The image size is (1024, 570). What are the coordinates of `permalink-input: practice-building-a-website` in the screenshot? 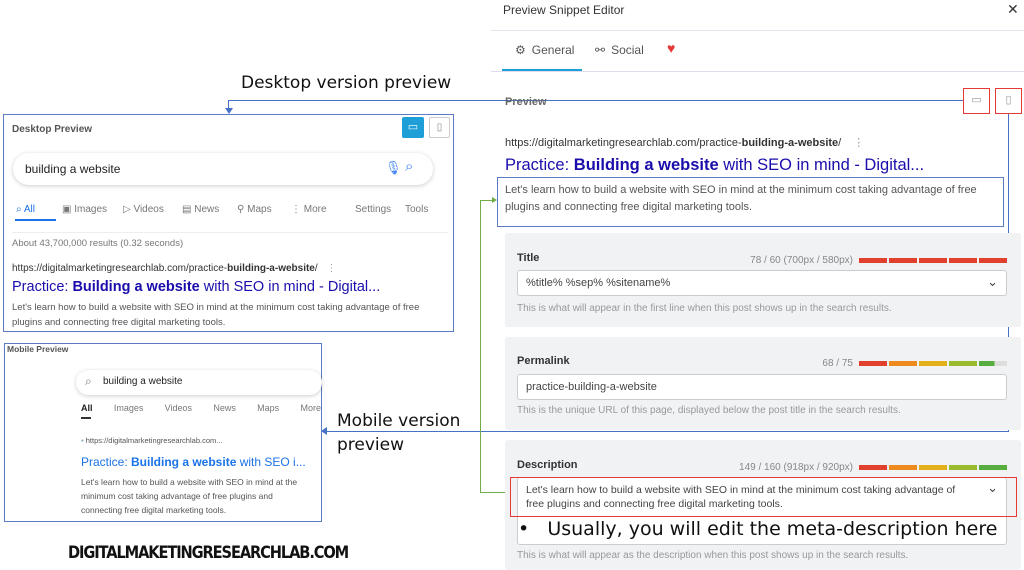 It's located at (762, 387).